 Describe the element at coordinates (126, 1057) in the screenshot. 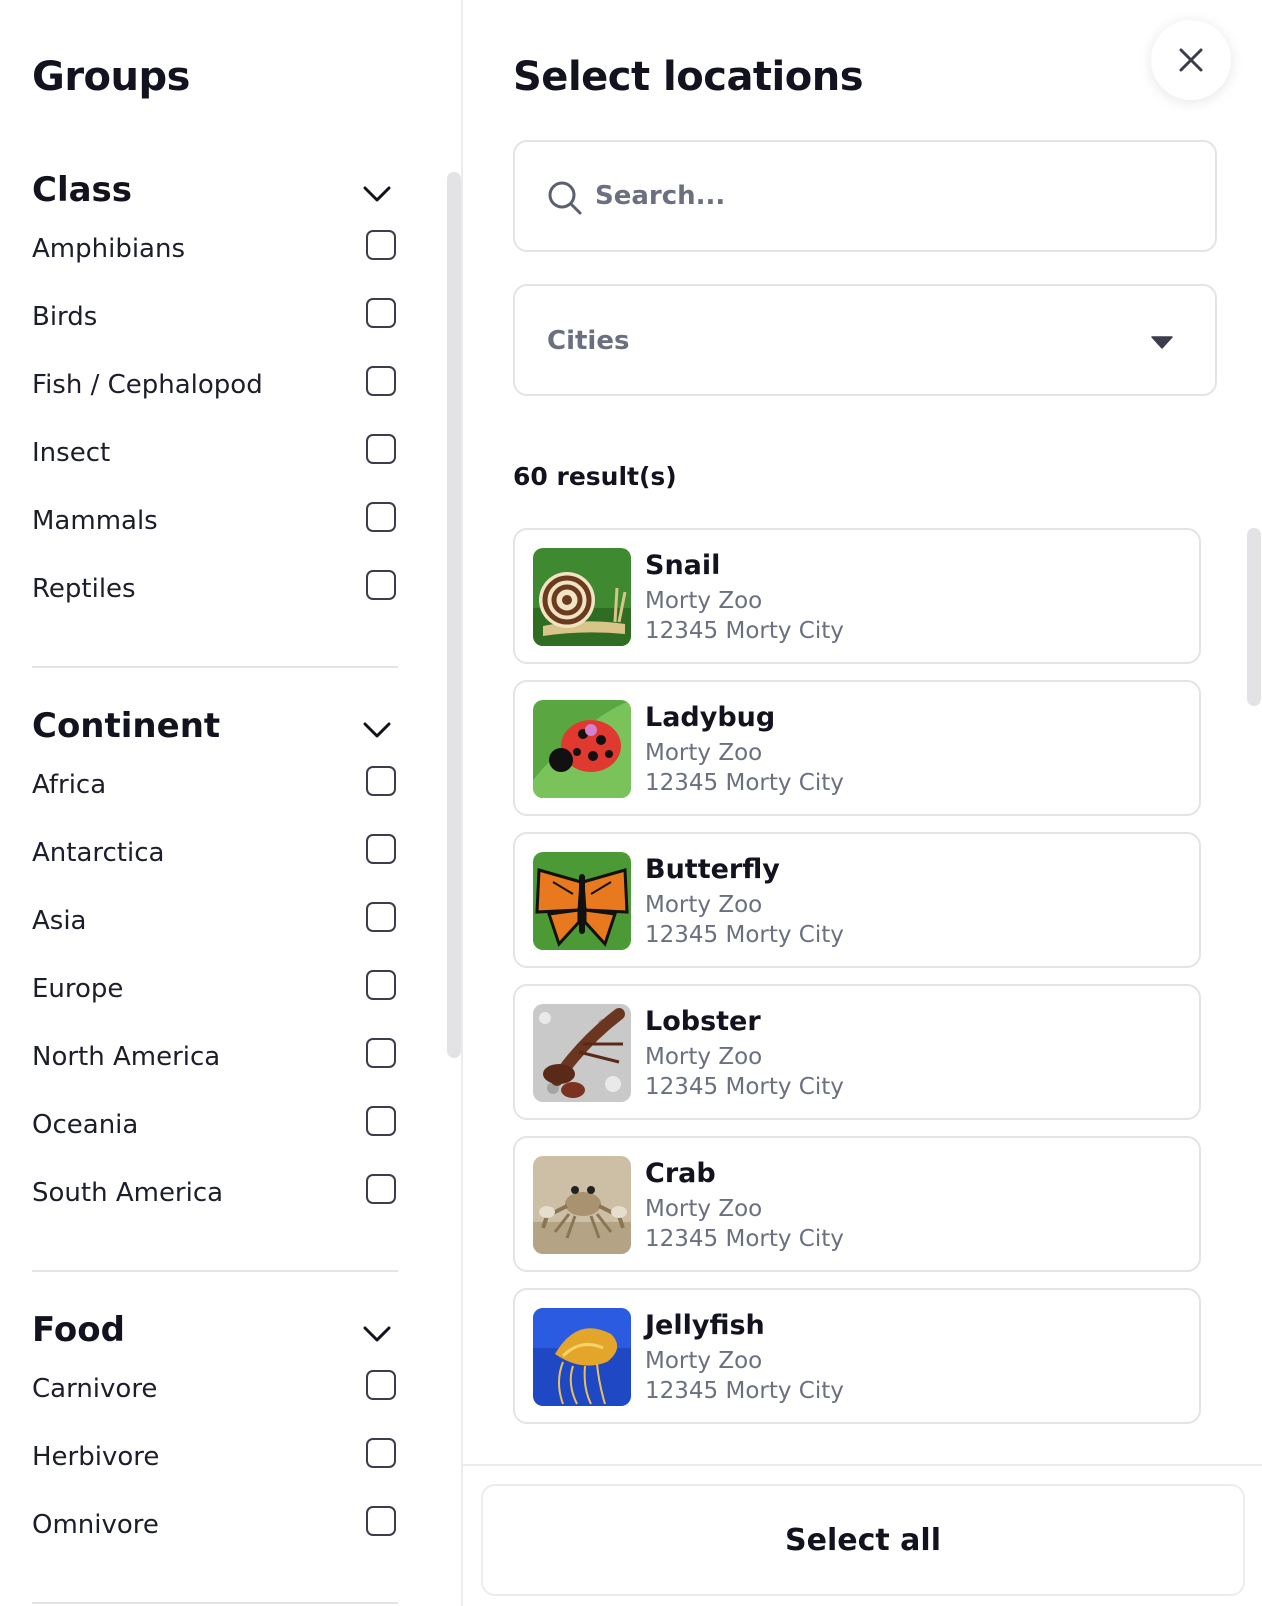

I see `option-label: North America` at that location.